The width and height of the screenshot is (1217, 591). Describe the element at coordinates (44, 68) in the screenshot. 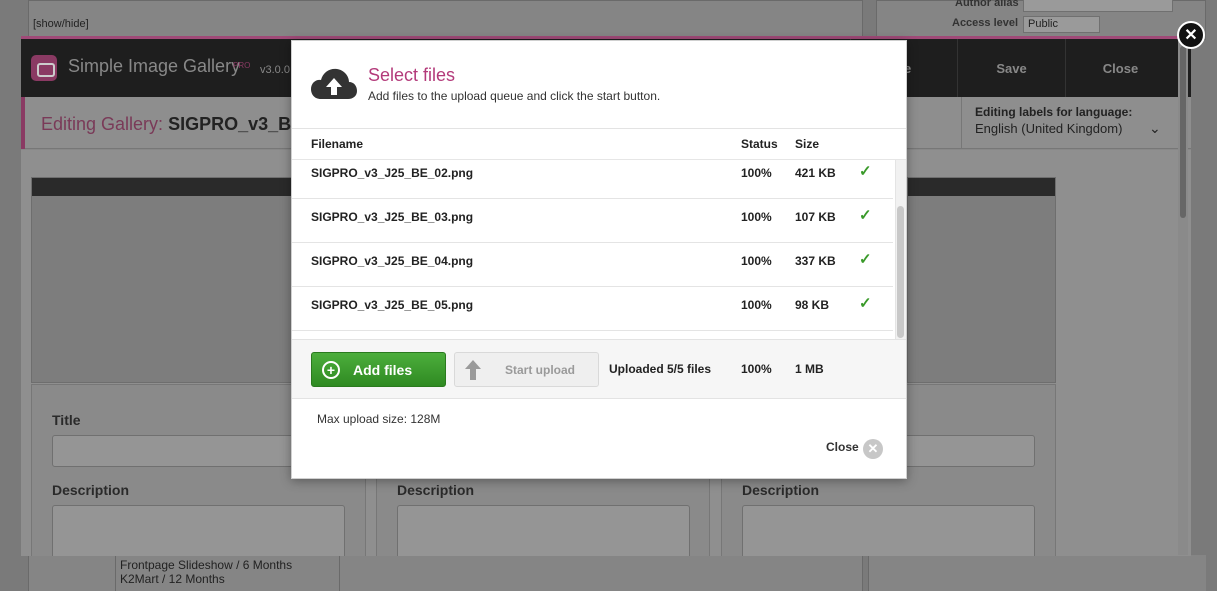

I see `camera-icon` at that location.